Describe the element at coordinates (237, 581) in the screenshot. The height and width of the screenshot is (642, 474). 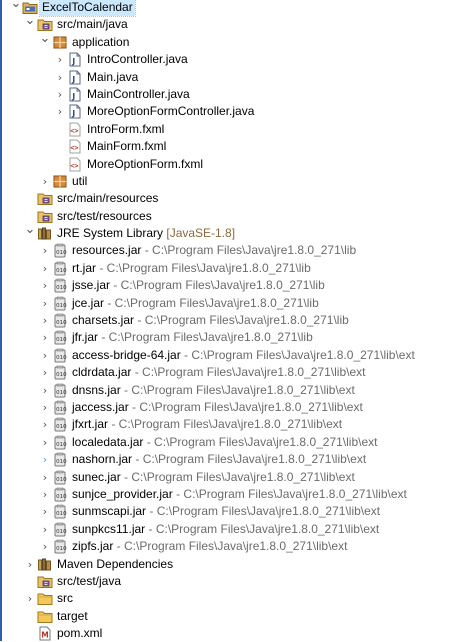
I see `tree-item: src/test/java` at that location.